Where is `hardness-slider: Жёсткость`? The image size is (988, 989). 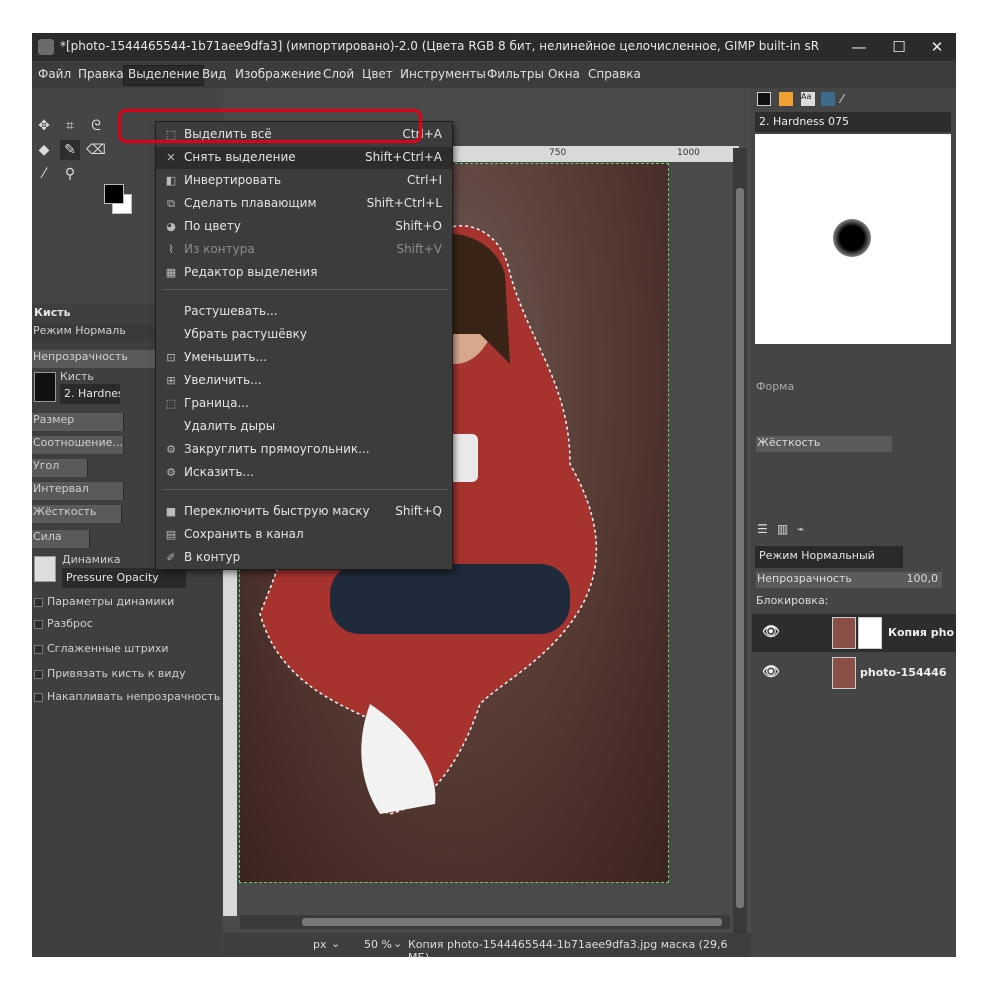
hardness-slider: Жёсткость is located at coordinates (77, 514).